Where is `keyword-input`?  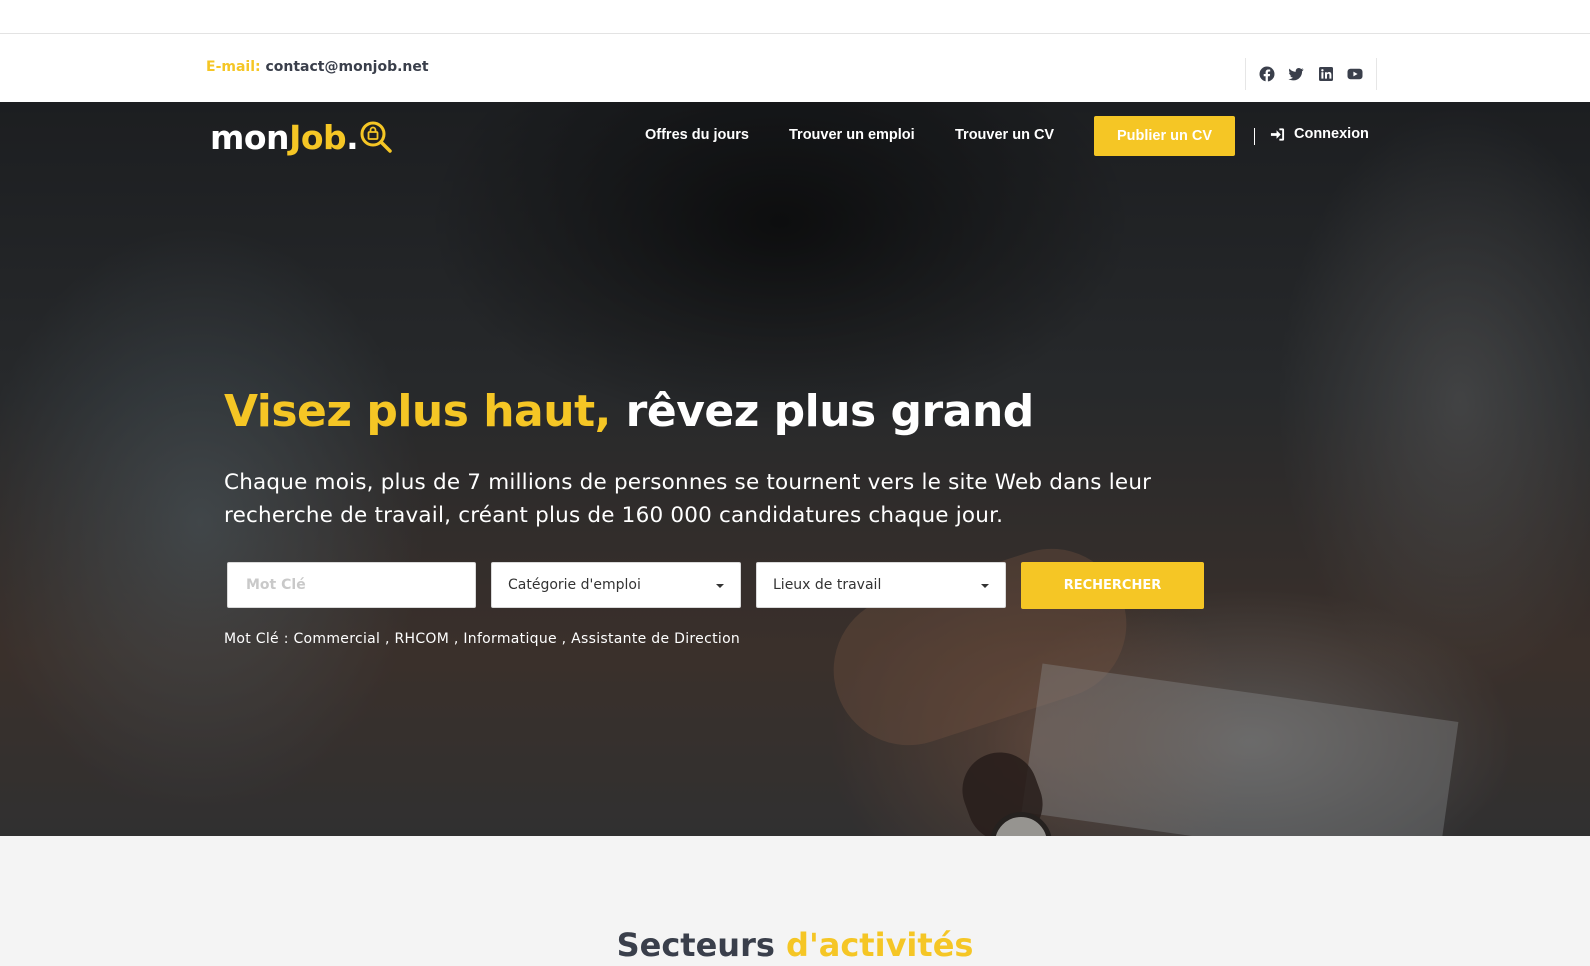 keyword-input is located at coordinates (351, 585).